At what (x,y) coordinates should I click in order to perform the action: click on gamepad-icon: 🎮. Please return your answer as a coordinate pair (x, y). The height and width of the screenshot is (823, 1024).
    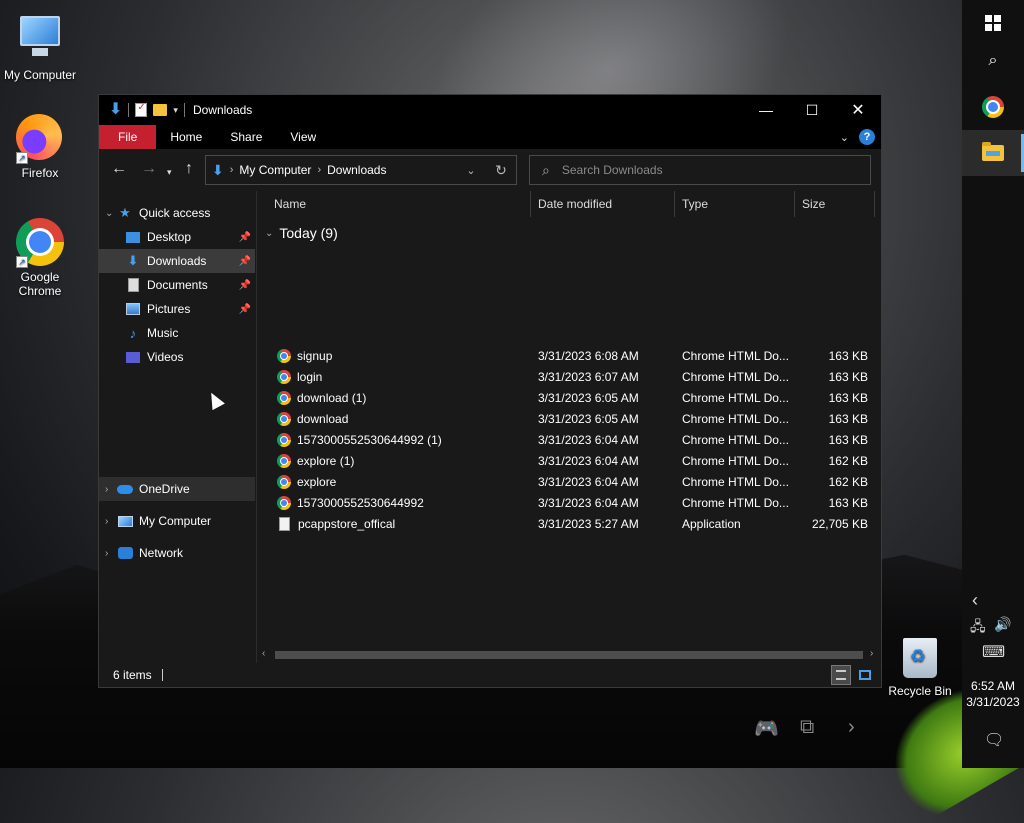
    Looking at the image, I should click on (766, 728).